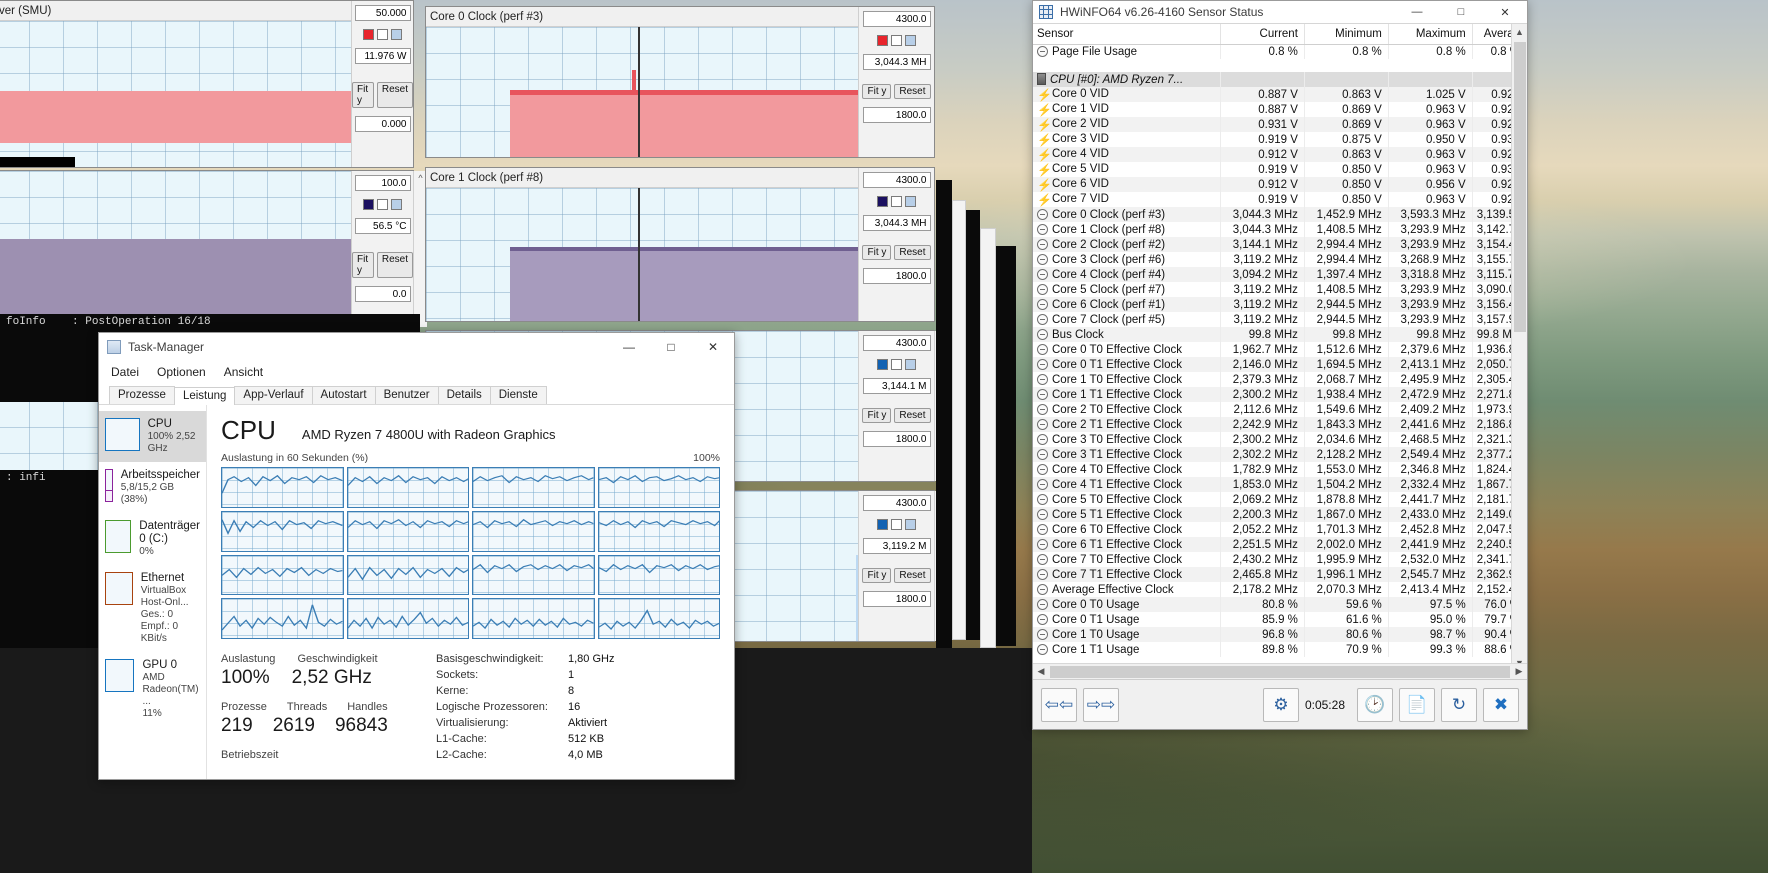  Describe the element at coordinates (1127, 34) in the screenshot. I see `column-header-sensor: Sensor` at that location.